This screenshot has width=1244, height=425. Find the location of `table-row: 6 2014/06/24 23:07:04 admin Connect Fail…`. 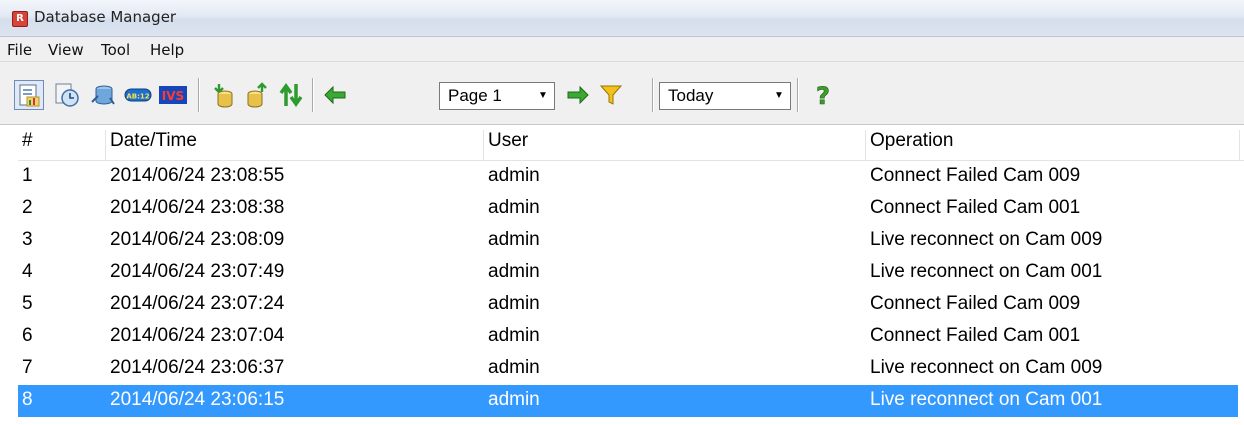

table-row: 6 2014/06/24 23:07:04 admin Connect Fail… is located at coordinates (628, 337).